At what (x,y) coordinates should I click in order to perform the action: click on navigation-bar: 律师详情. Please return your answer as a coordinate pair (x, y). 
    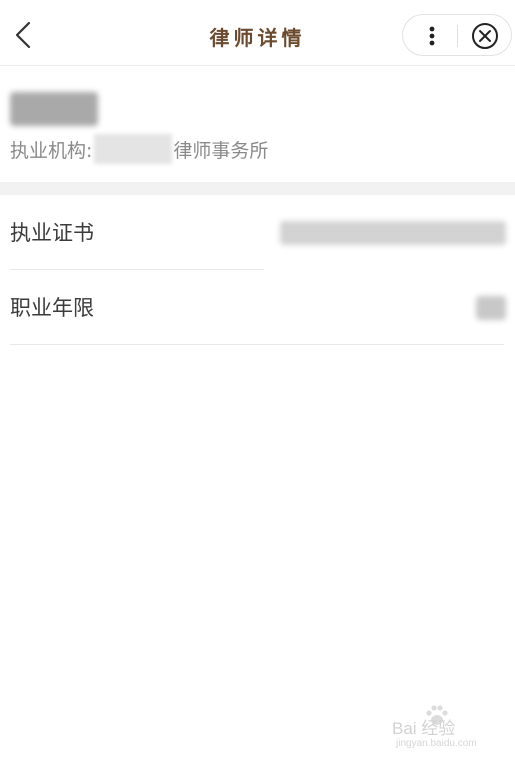
    Looking at the image, I should click on (257, 33).